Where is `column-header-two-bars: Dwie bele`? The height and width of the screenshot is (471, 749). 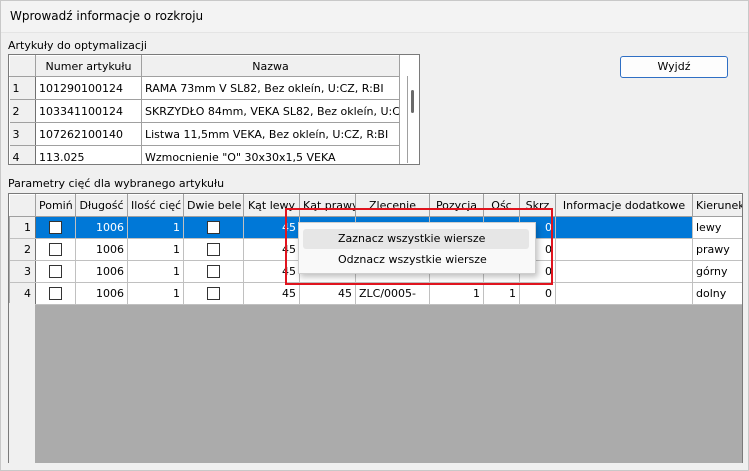
column-header-two-bars: Dwie bele is located at coordinates (213, 205).